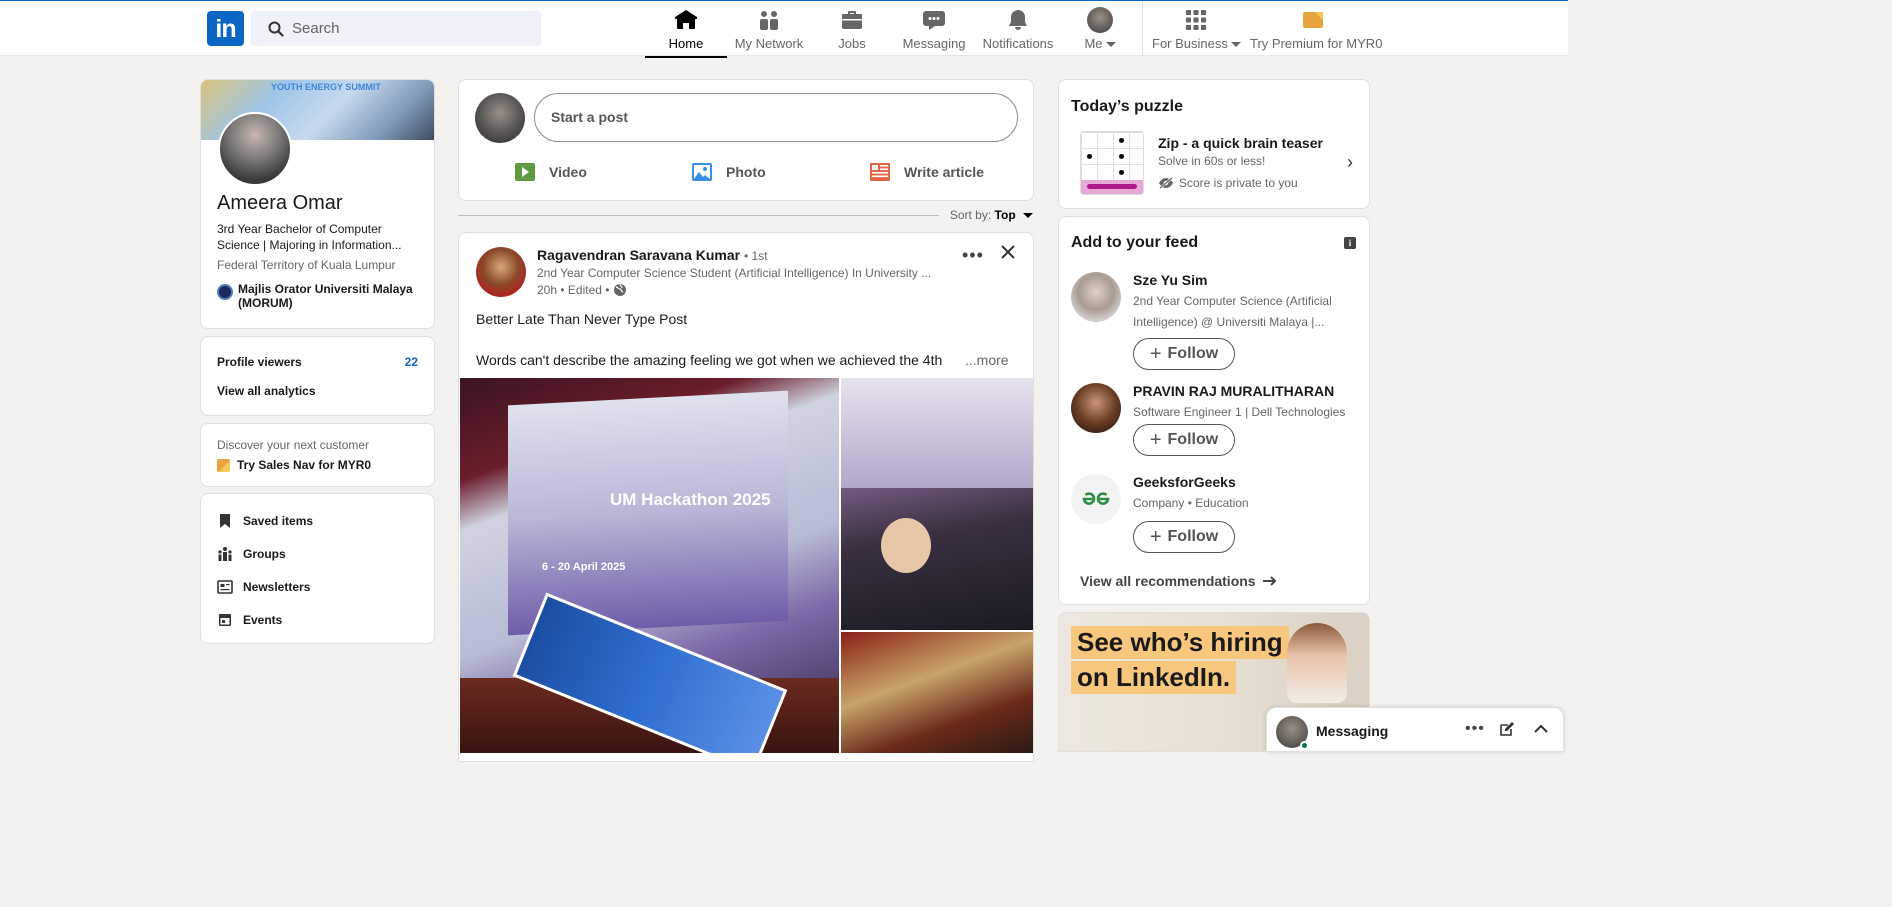  What do you see at coordinates (1184, 482) in the screenshot?
I see `recommendation-name: GeeksforGeeks` at bounding box center [1184, 482].